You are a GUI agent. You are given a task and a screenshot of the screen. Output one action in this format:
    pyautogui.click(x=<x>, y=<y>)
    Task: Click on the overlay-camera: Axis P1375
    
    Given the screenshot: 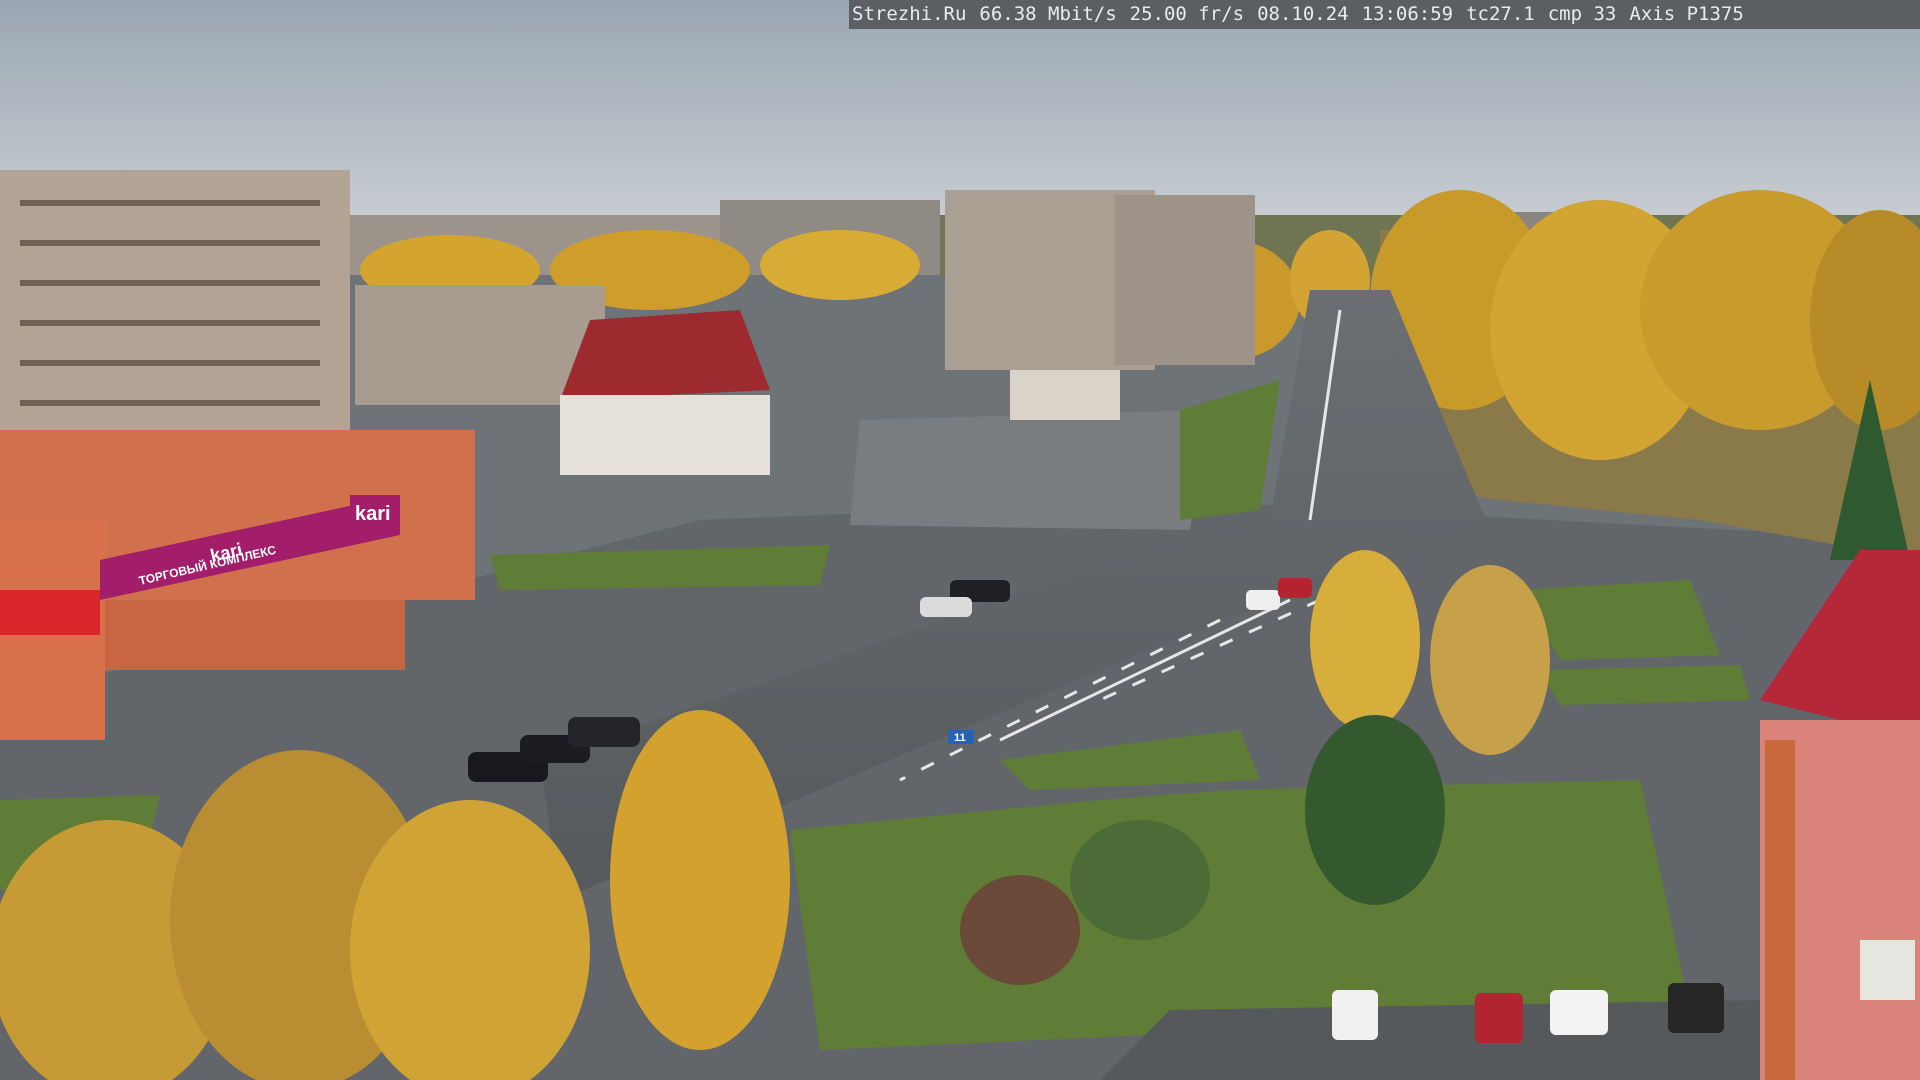 What is the action you would take?
    pyautogui.click(x=1686, y=14)
    